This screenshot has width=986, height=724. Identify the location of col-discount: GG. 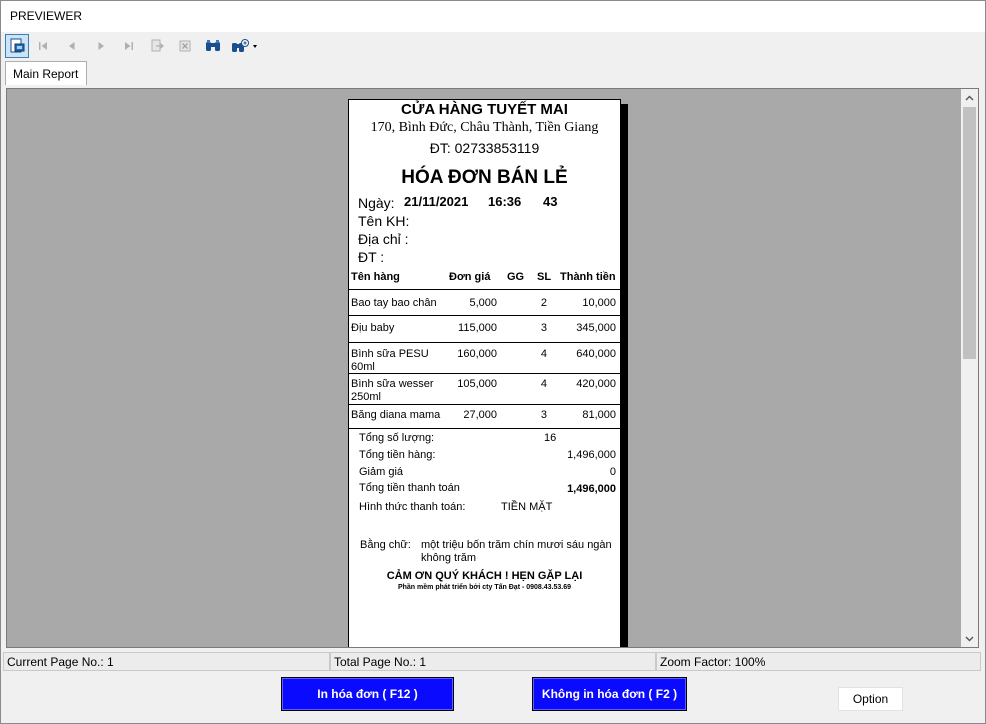
(516, 277).